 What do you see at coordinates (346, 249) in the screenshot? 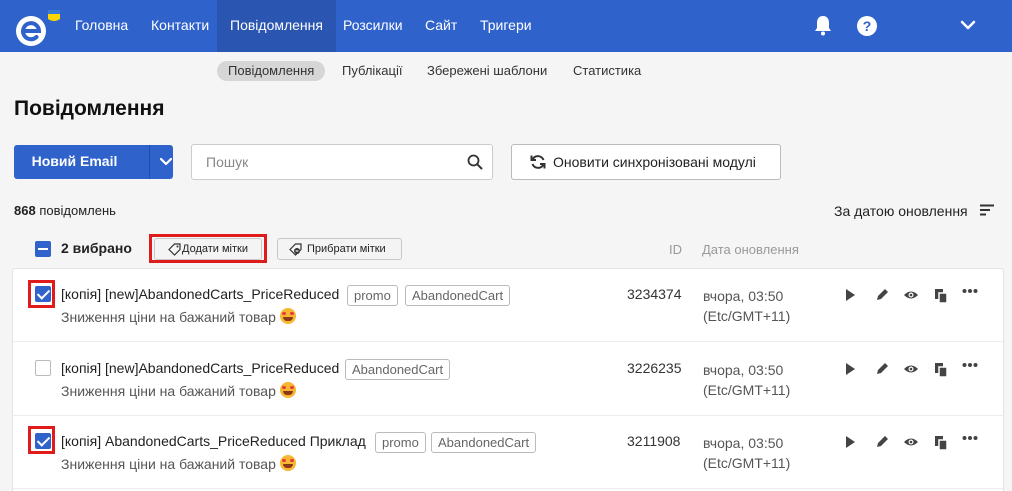
I see `remove-tags-label: Прибрати мітки` at bounding box center [346, 249].